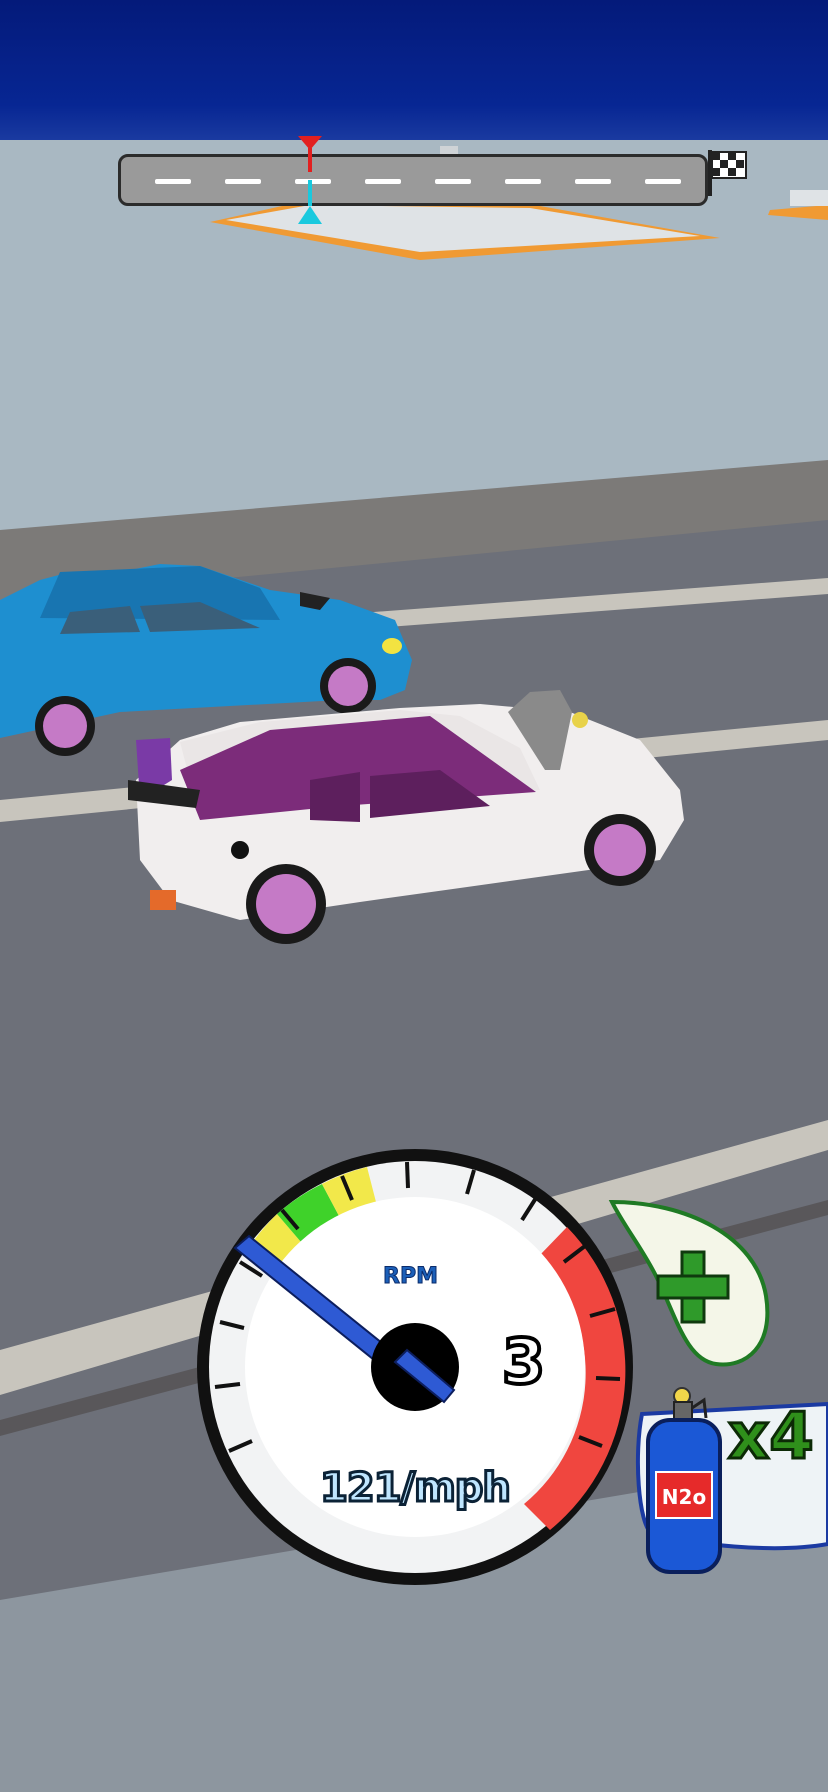 The width and height of the screenshot is (828, 1792). What do you see at coordinates (684, 1497) in the screenshot?
I see `nitro-label: N2o` at bounding box center [684, 1497].